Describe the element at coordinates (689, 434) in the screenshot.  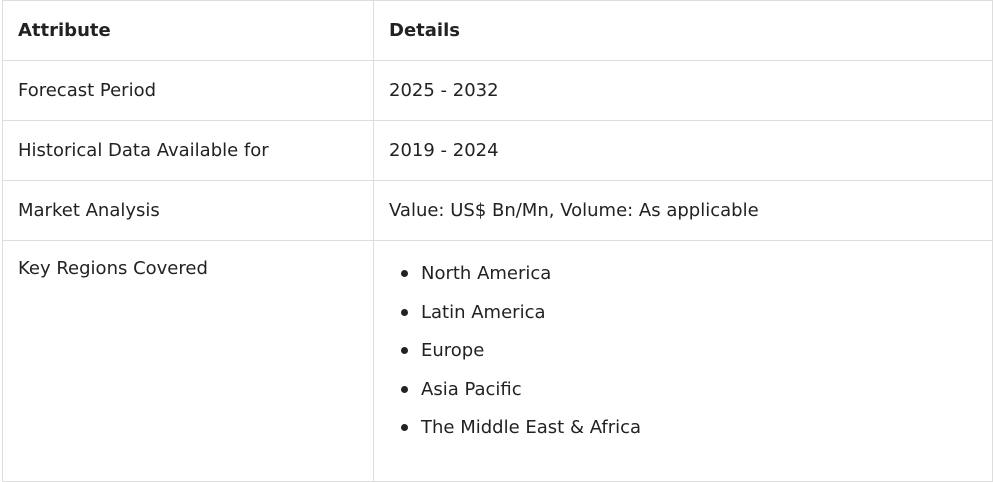
I see `list-item: The Middle East & Africa` at that location.